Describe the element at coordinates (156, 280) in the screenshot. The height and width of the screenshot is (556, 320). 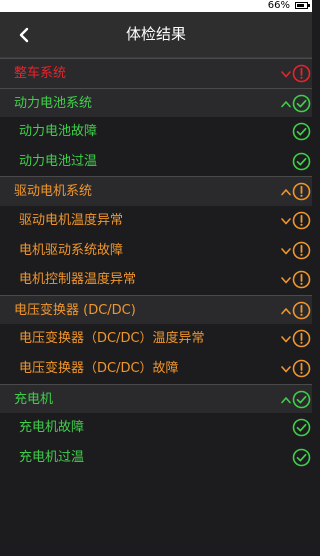
I see `check-item-7: 电机控制器温度异常` at that location.